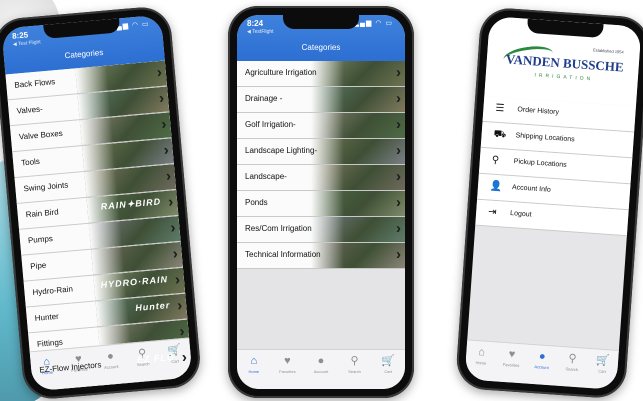 This screenshot has height=401, width=643. I want to click on category-row: Ponds ›, so click(321, 204).